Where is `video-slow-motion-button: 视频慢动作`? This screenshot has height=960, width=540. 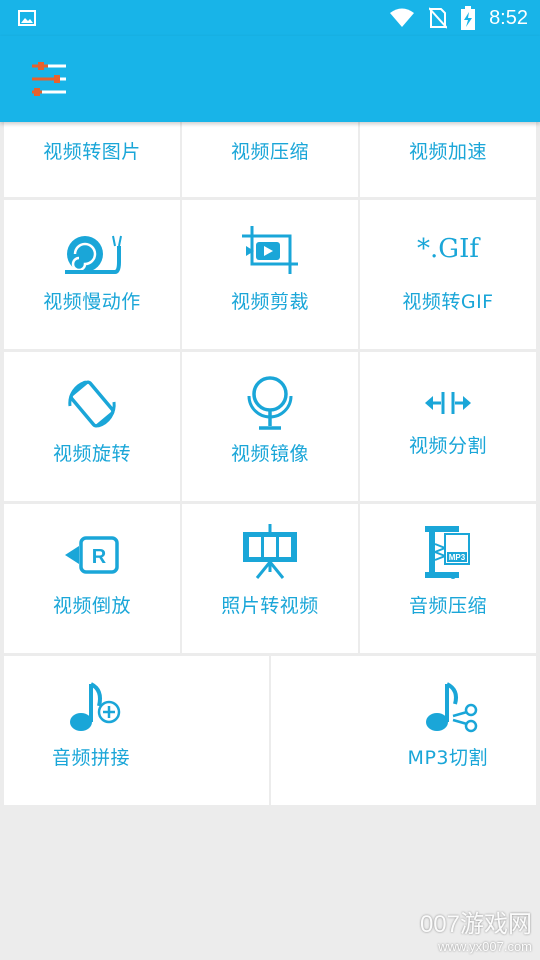 video-slow-motion-button: 视频慢动作 is located at coordinates (92, 274).